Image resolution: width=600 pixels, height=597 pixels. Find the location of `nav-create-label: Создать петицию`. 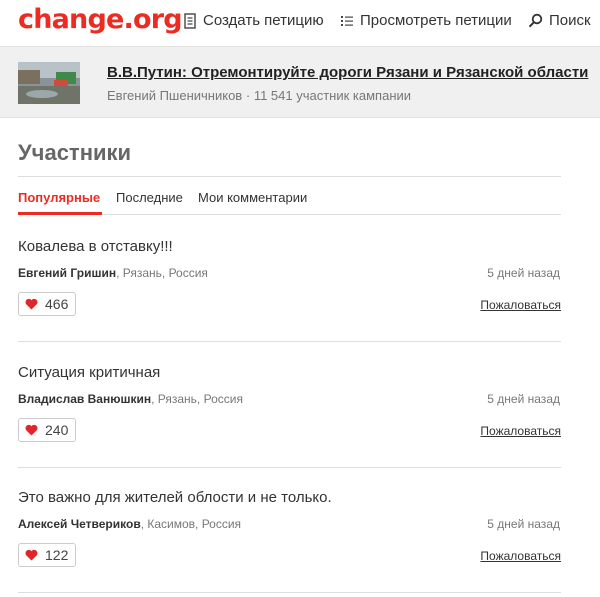

nav-create-label: Создать петицию is located at coordinates (263, 20).